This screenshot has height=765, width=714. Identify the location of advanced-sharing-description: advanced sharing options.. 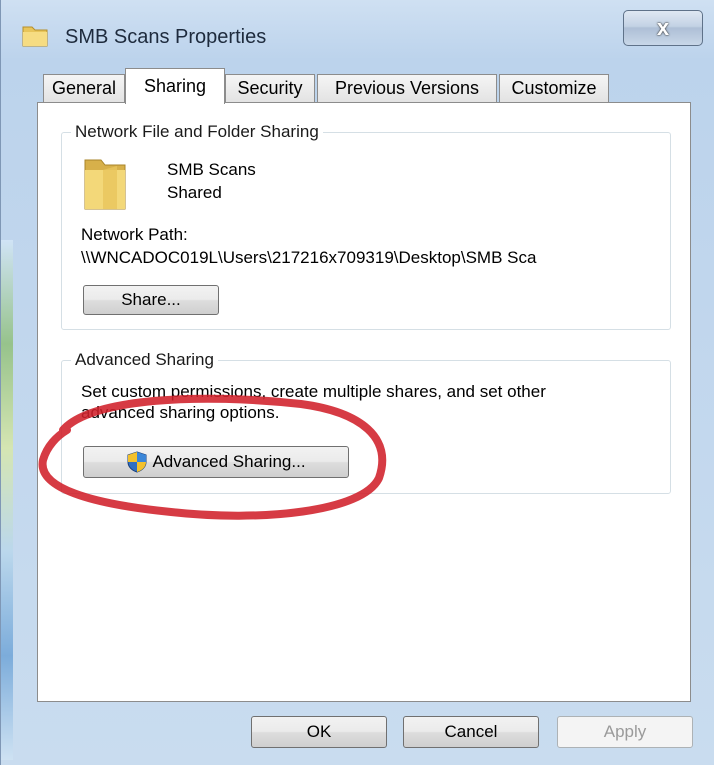
(180, 412).